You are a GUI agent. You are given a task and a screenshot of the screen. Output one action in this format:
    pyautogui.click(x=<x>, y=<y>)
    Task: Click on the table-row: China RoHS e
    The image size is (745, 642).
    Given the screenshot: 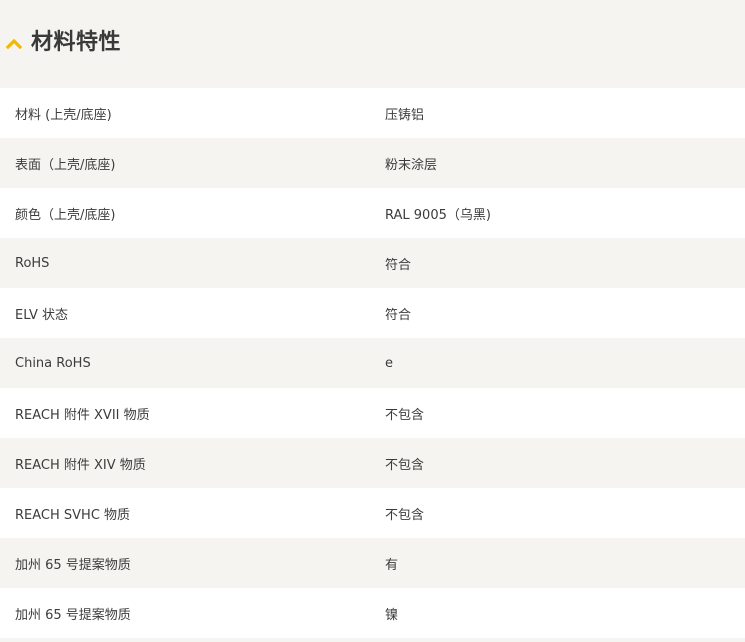 What is the action you would take?
    pyautogui.click(x=372, y=363)
    